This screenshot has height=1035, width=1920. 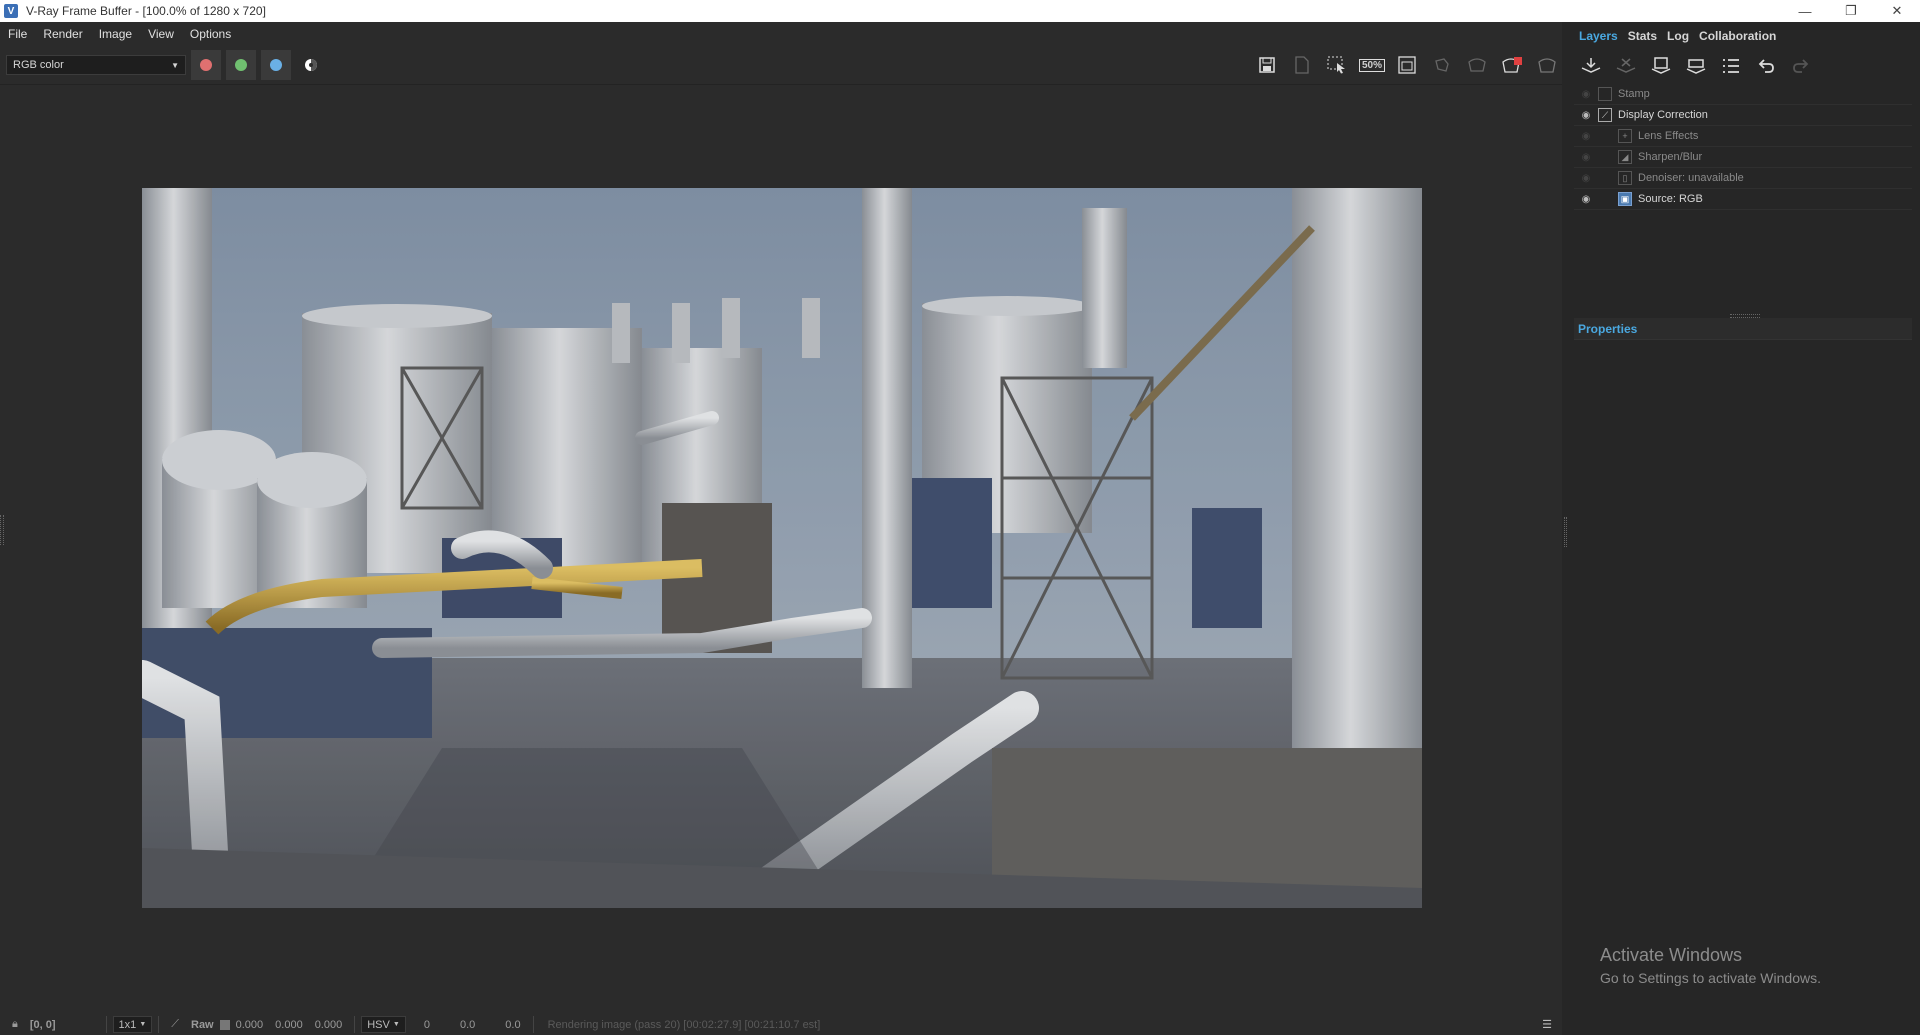 I want to click on blue-dot-icon, so click(x=276, y=65).